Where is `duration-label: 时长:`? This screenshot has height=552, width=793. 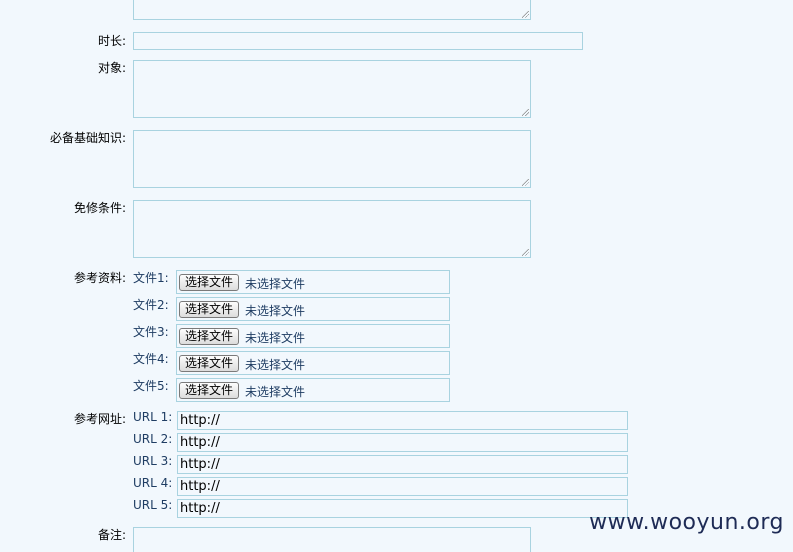
duration-label: 时长: is located at coordinates (111, 41).